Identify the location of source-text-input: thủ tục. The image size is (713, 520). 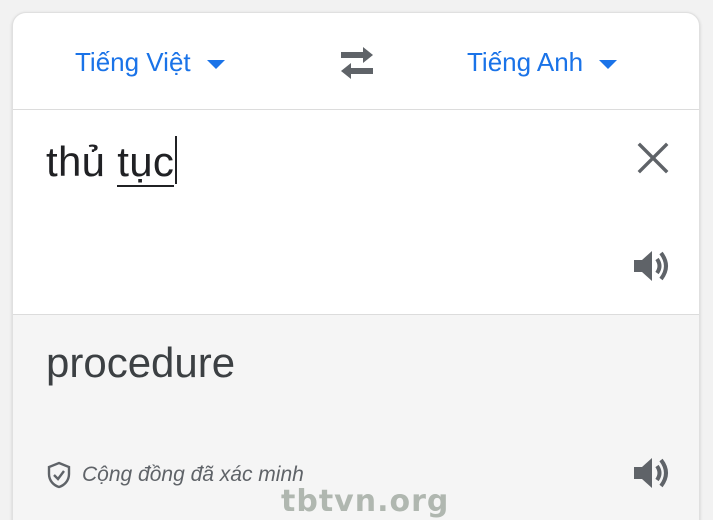
(112, 162).